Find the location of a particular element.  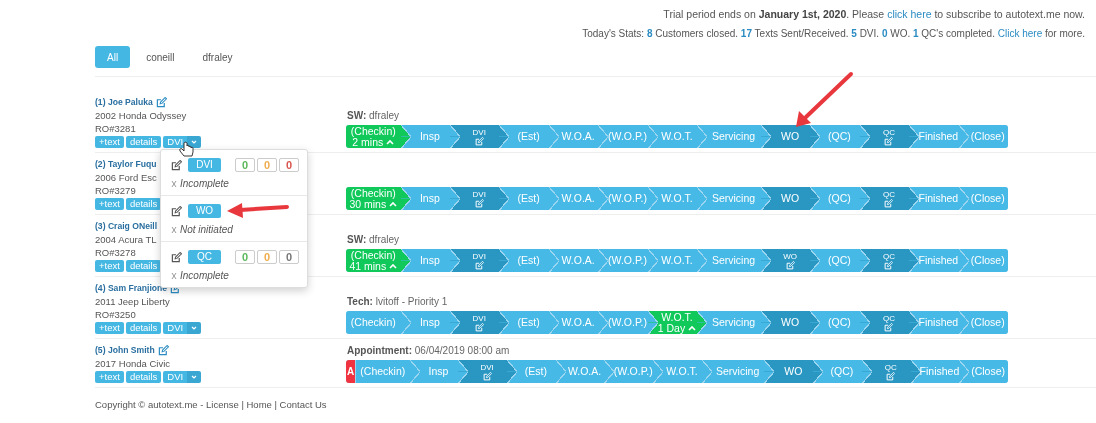

workflow-step: W.O.T. 1 Day is located at coordinates (672, 322).